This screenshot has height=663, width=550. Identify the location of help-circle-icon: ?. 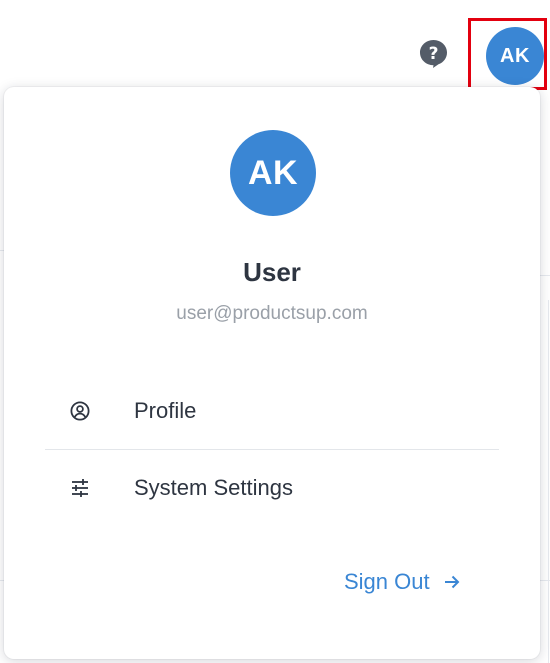
(433, 54).